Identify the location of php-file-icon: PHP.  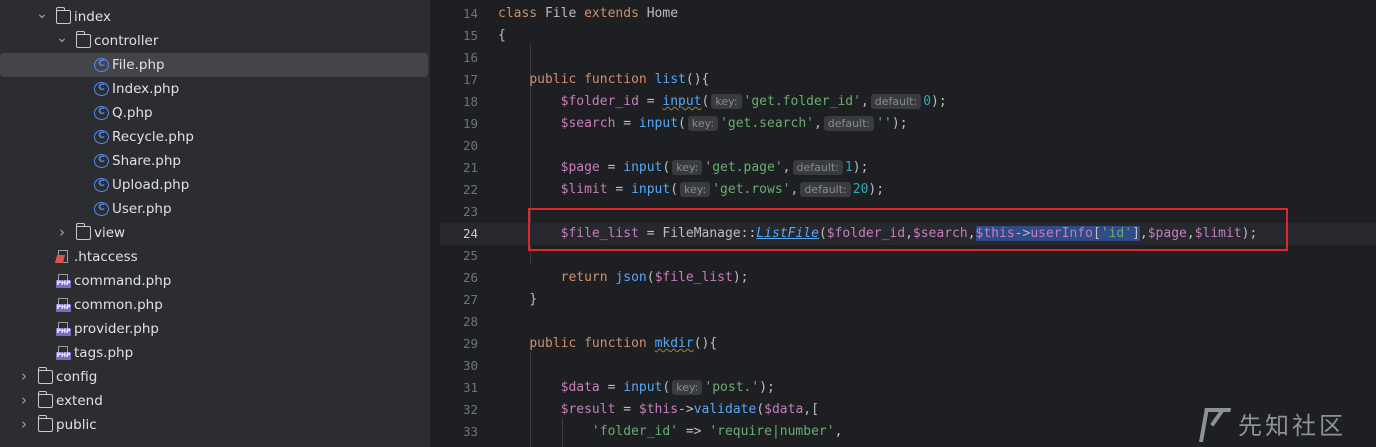
(63, 281).